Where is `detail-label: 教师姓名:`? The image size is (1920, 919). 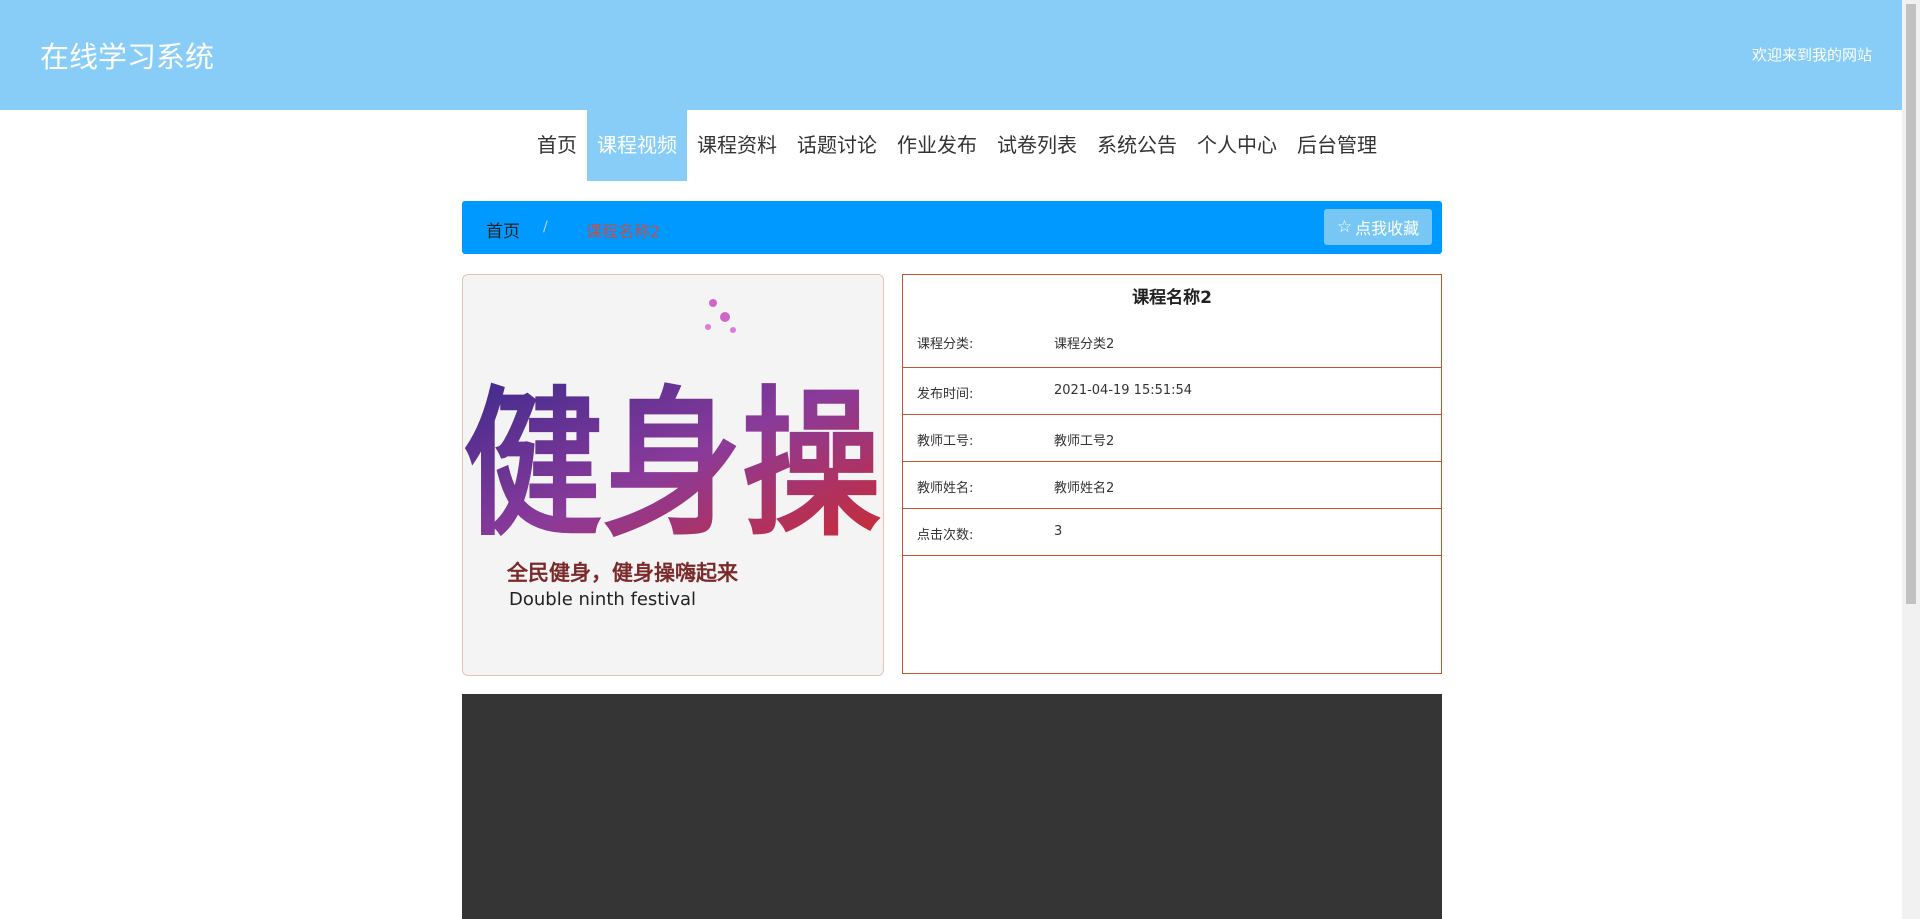 detail-label: 教师姓名: is located at coordinates (945, 488).